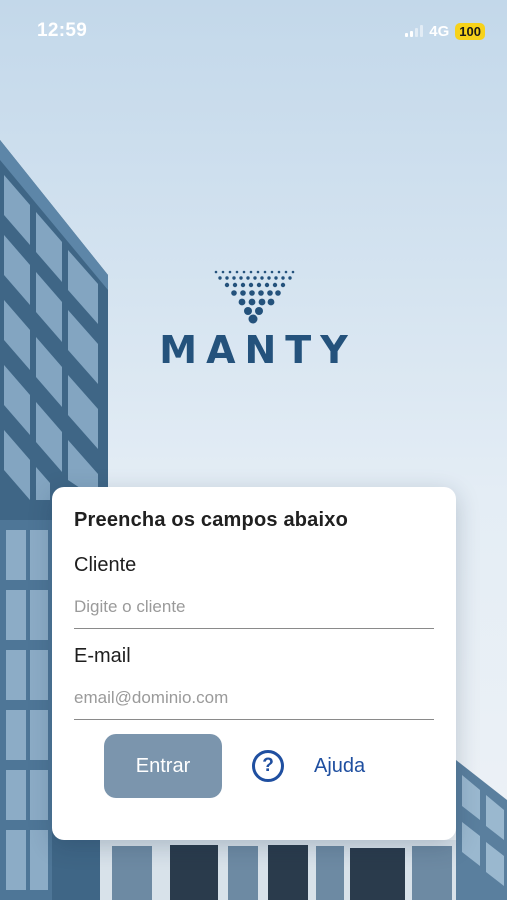 This screenshot has height=900, width=507. Describe the element at coordinates (253, 31) in the screenshot. I see `status-bar: 12:59 4G 100` at that location.